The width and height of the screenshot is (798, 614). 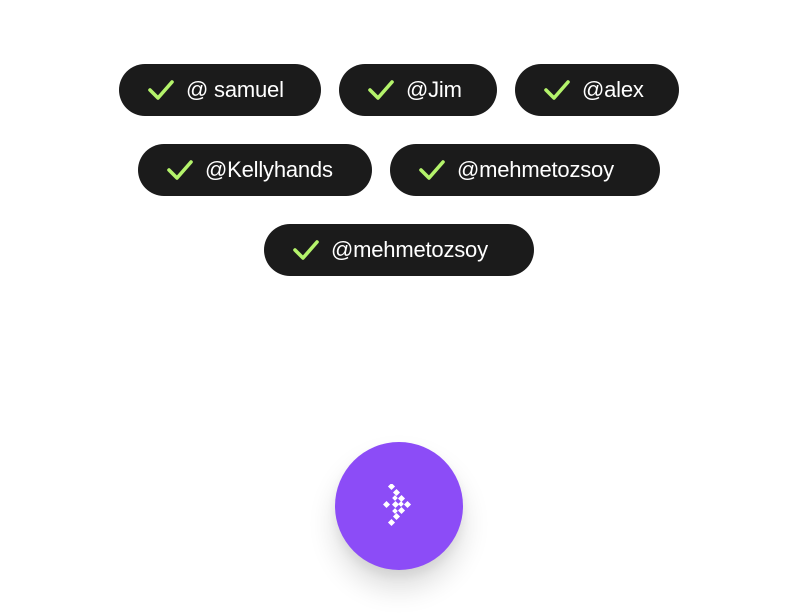 What do you see at coordinates (434, 89) in the screenshot?
I see `tag-label: @Jim` at bounding box center [434, 89].